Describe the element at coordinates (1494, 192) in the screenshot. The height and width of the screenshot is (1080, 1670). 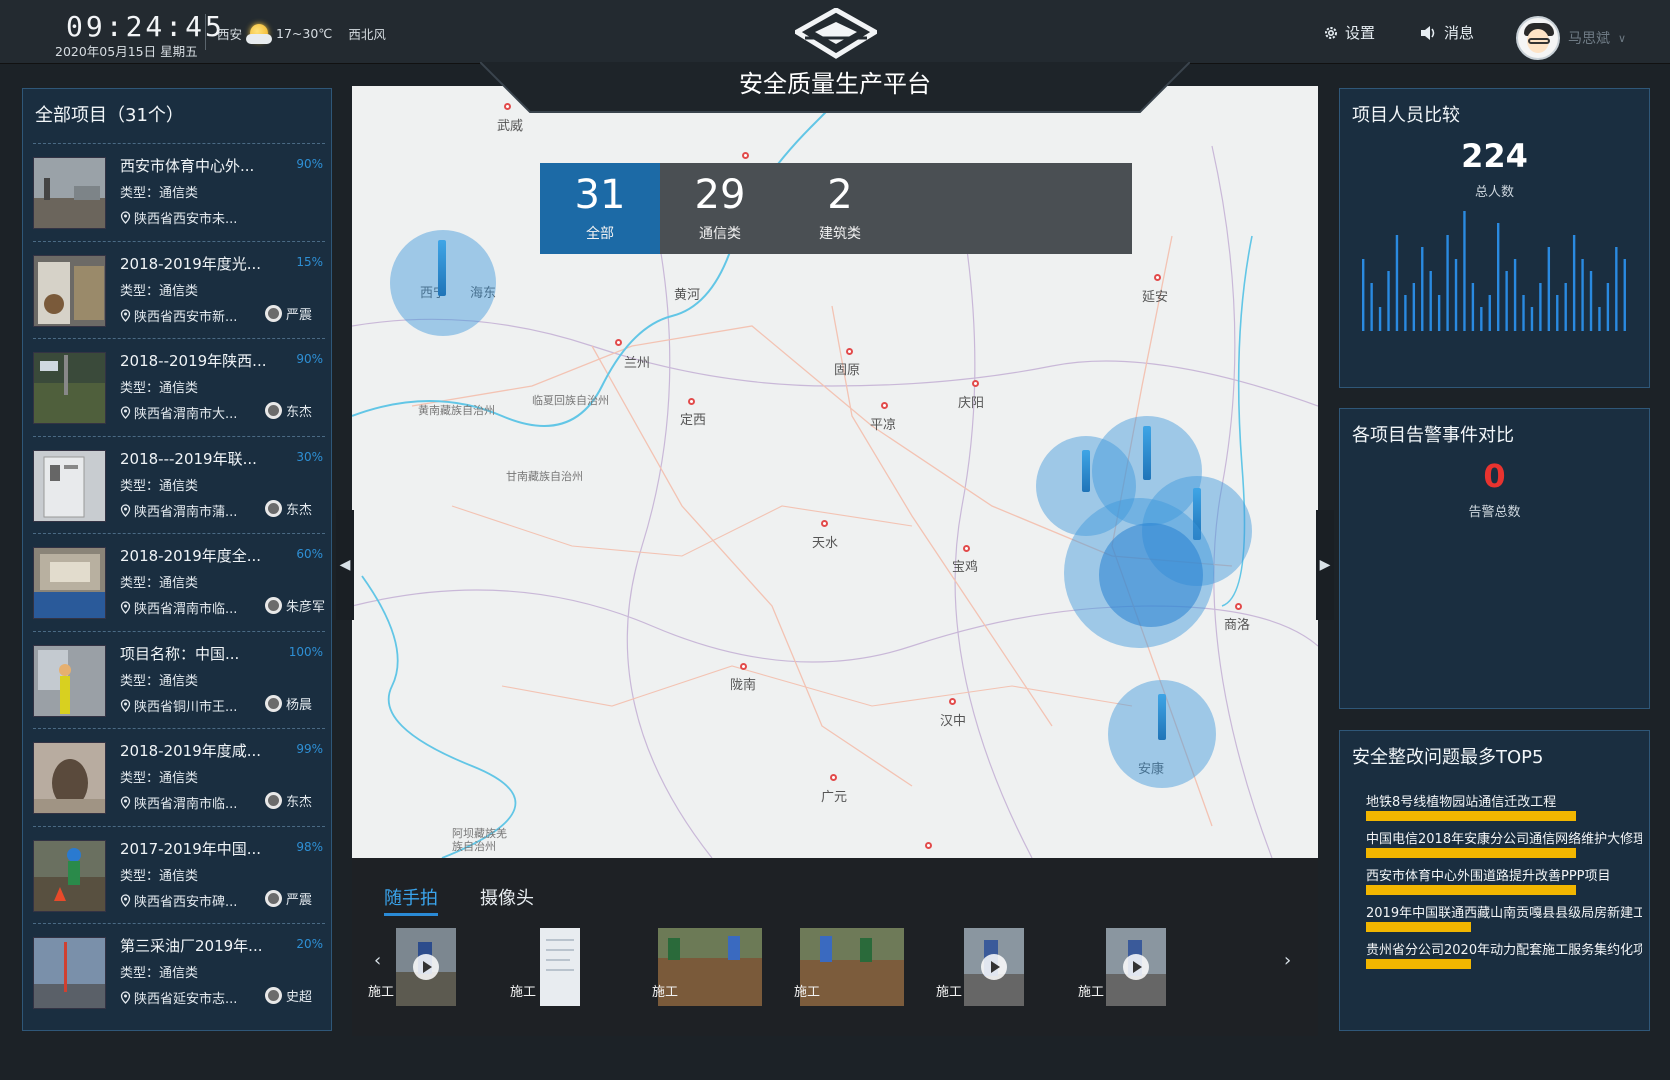
I see `personnel-total-label: 总人数` at that location.